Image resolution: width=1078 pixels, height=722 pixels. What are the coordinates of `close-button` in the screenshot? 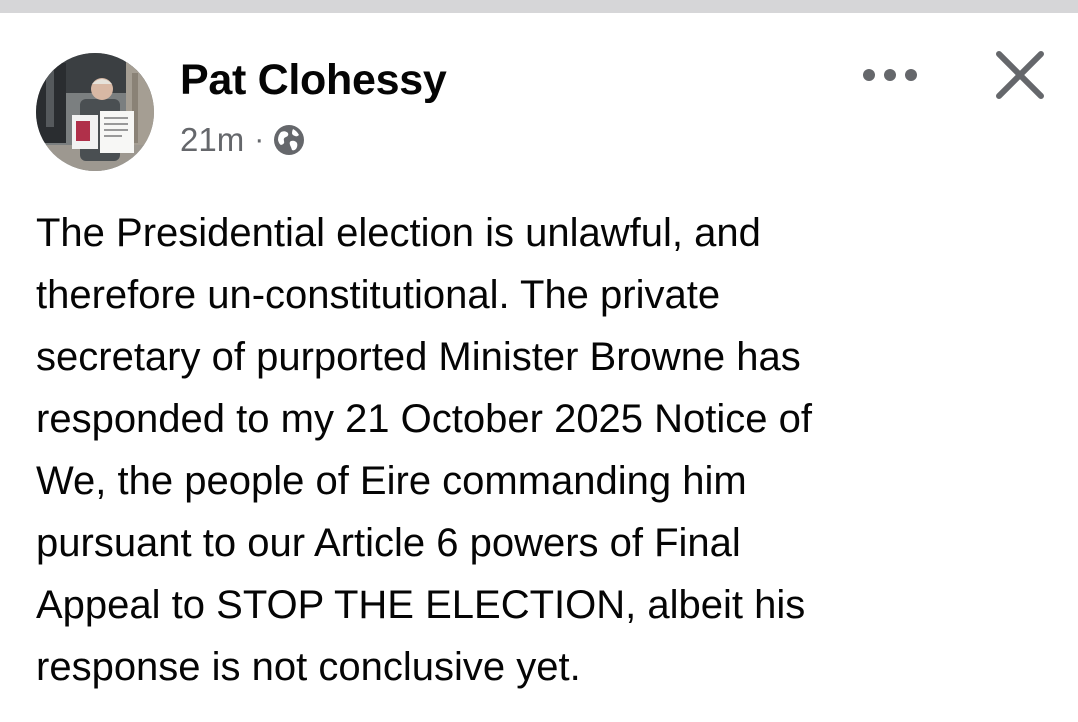 It's located at (1020, 75).